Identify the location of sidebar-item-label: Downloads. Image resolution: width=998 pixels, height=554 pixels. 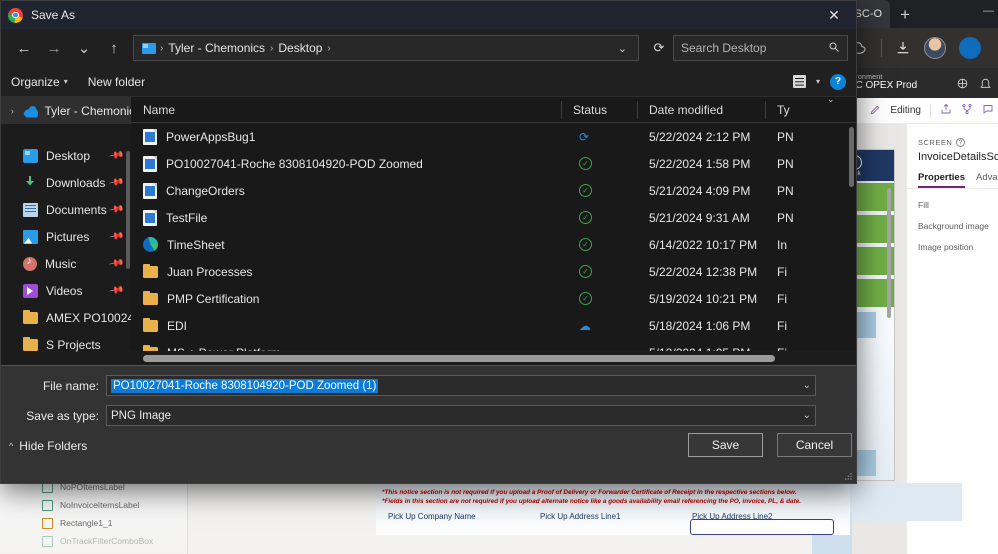
(76, 182).